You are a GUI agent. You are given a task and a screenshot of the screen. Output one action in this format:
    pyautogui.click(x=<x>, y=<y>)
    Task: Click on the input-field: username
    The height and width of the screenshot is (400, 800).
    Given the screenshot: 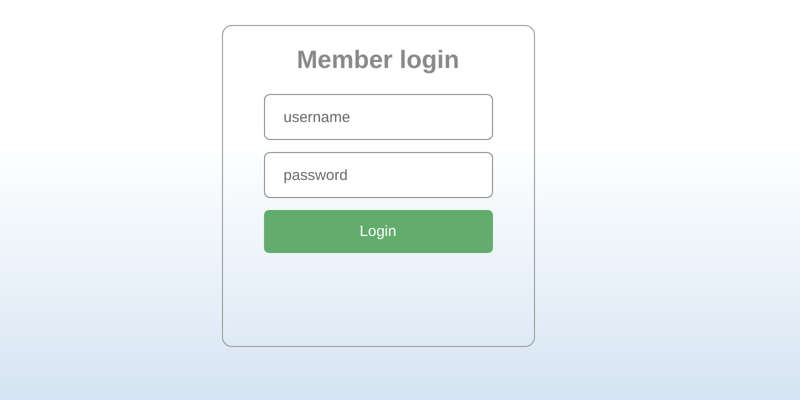 What is the action you would take?
    pyautogui.click(x=378, y=117)
    